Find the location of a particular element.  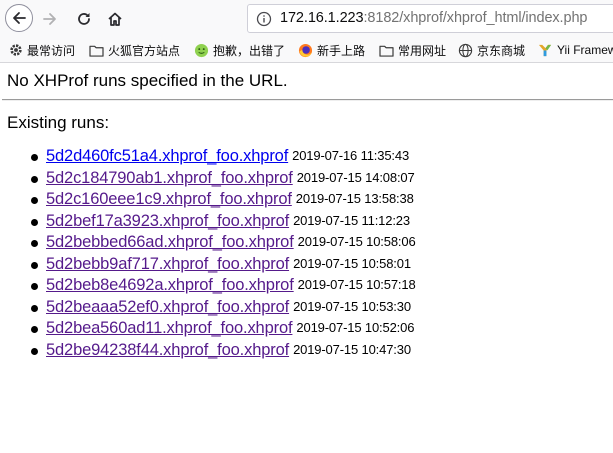

arrow-left-icon is located at coordinates (19, 18).